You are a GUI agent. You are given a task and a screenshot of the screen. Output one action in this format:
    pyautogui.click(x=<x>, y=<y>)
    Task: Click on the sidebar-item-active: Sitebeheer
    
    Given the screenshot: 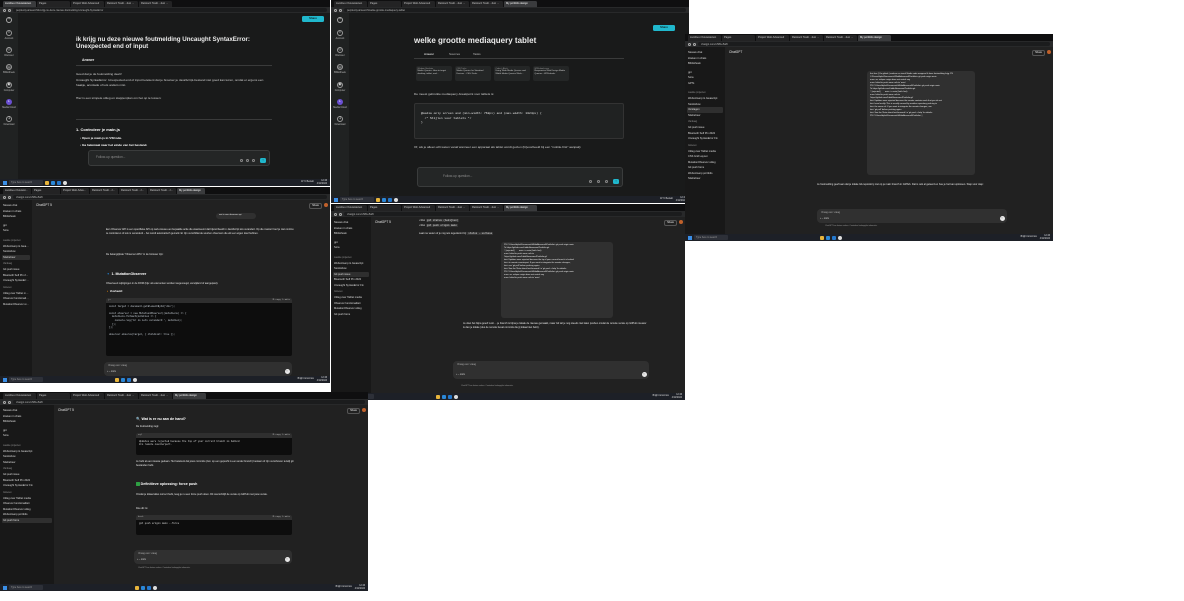 What is the action you would take?
    pyautogui.click(x=16, y=257)
    